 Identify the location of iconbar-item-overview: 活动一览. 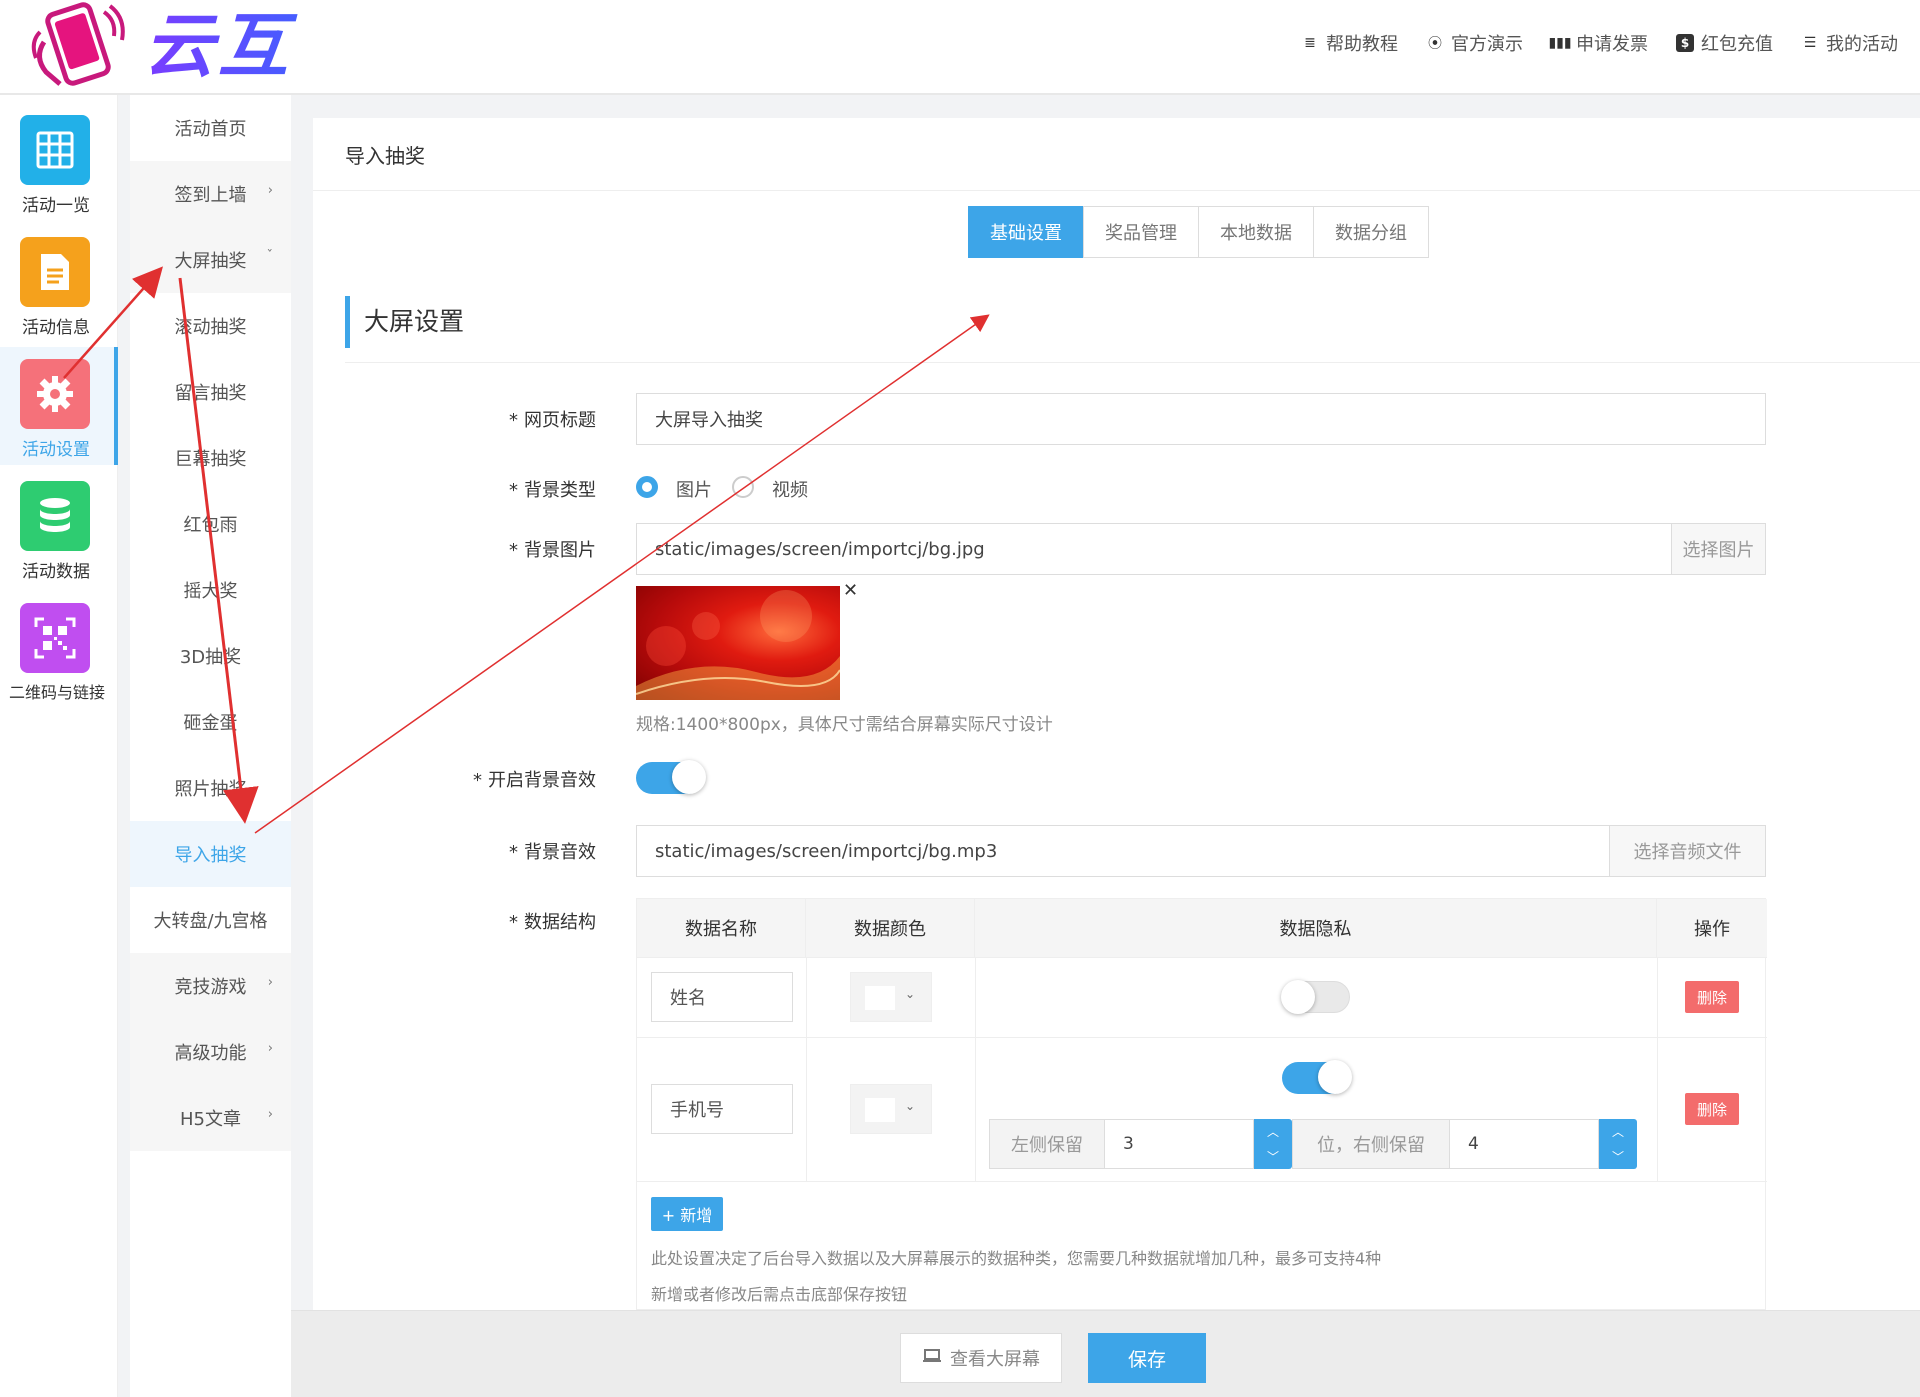
(59, 162).